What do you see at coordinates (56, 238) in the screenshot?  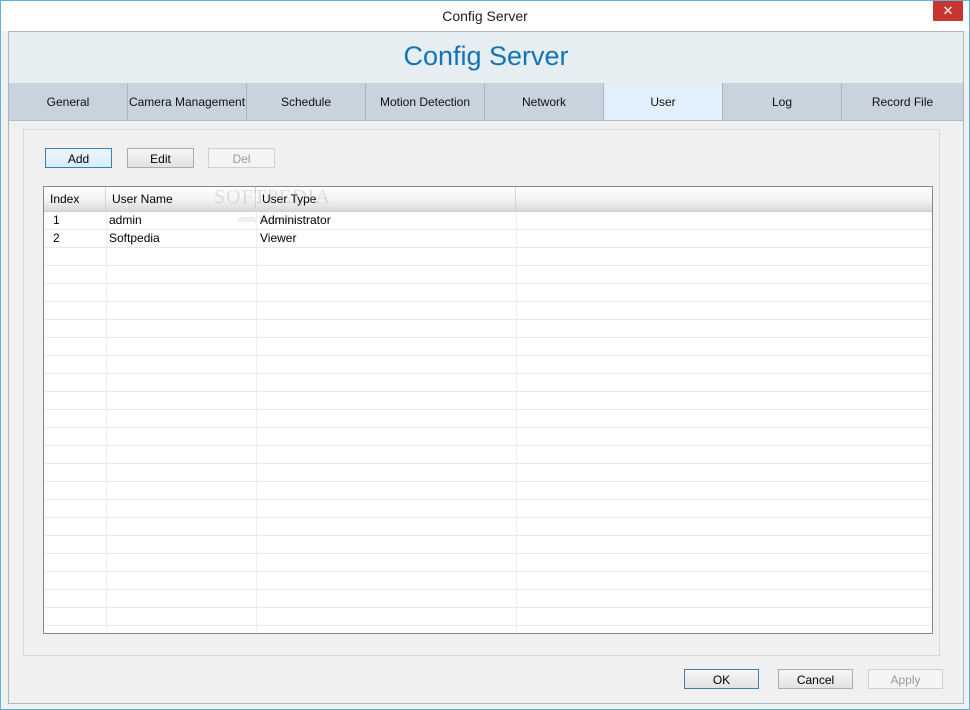 I see `cell-index: 2` at bounding box center [56, 238].